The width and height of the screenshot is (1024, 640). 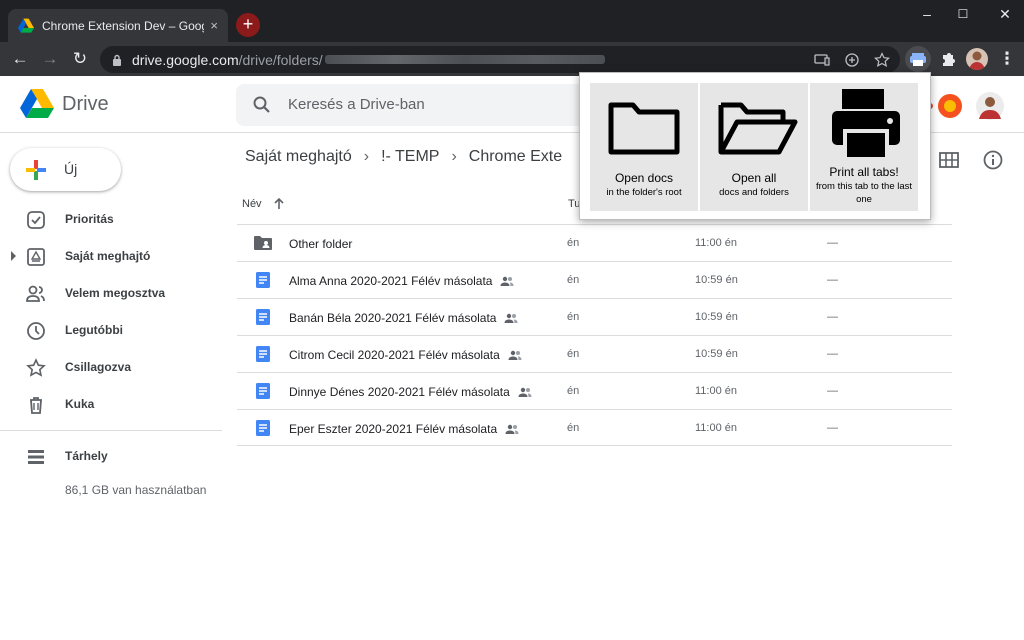 I want to click on sidebar-item-label: Prioritás, so click(x=89, y=219).